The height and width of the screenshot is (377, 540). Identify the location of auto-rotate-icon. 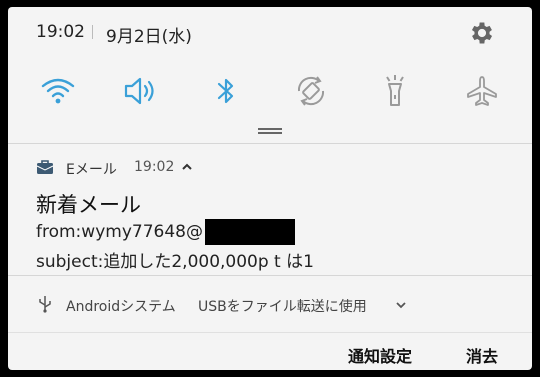
(311, 91).